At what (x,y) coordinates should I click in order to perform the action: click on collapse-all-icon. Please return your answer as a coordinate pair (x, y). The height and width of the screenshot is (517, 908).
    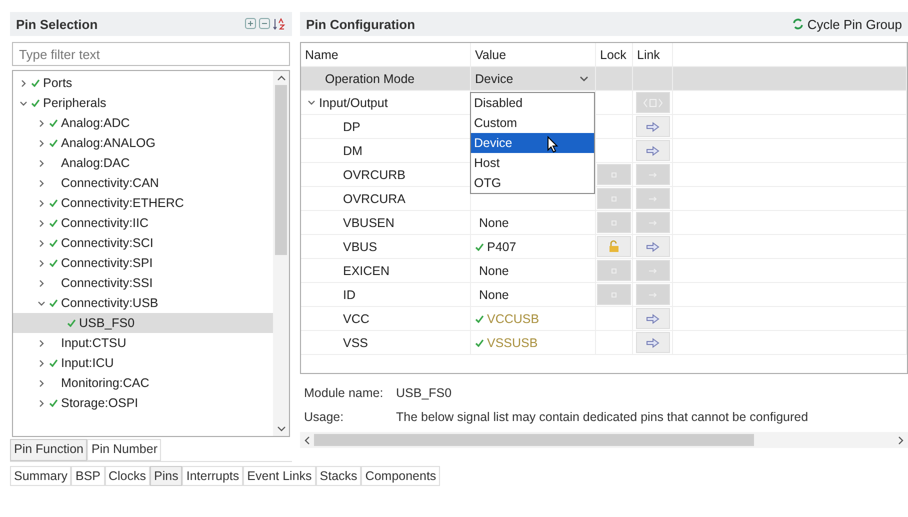
    Looking at the image, I should click on (264, 23).